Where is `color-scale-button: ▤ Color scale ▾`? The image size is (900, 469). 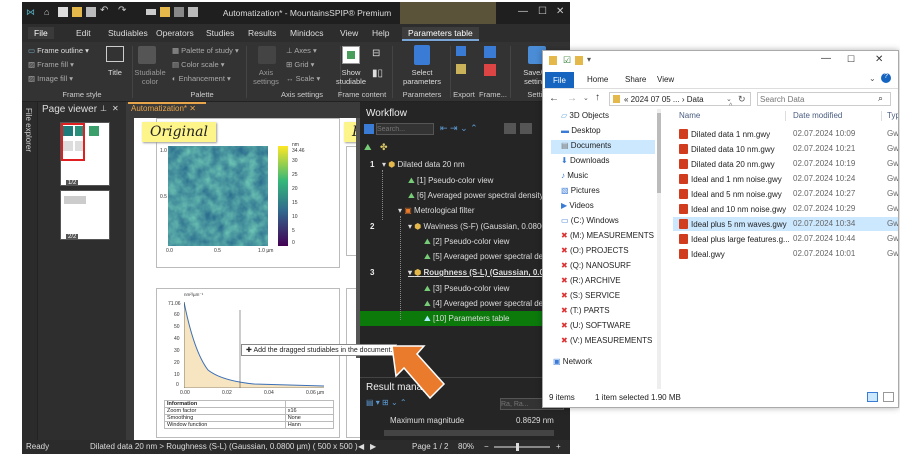 color-scale-button: ▤ Color scale ▾ is located at coordinates (198, 64).